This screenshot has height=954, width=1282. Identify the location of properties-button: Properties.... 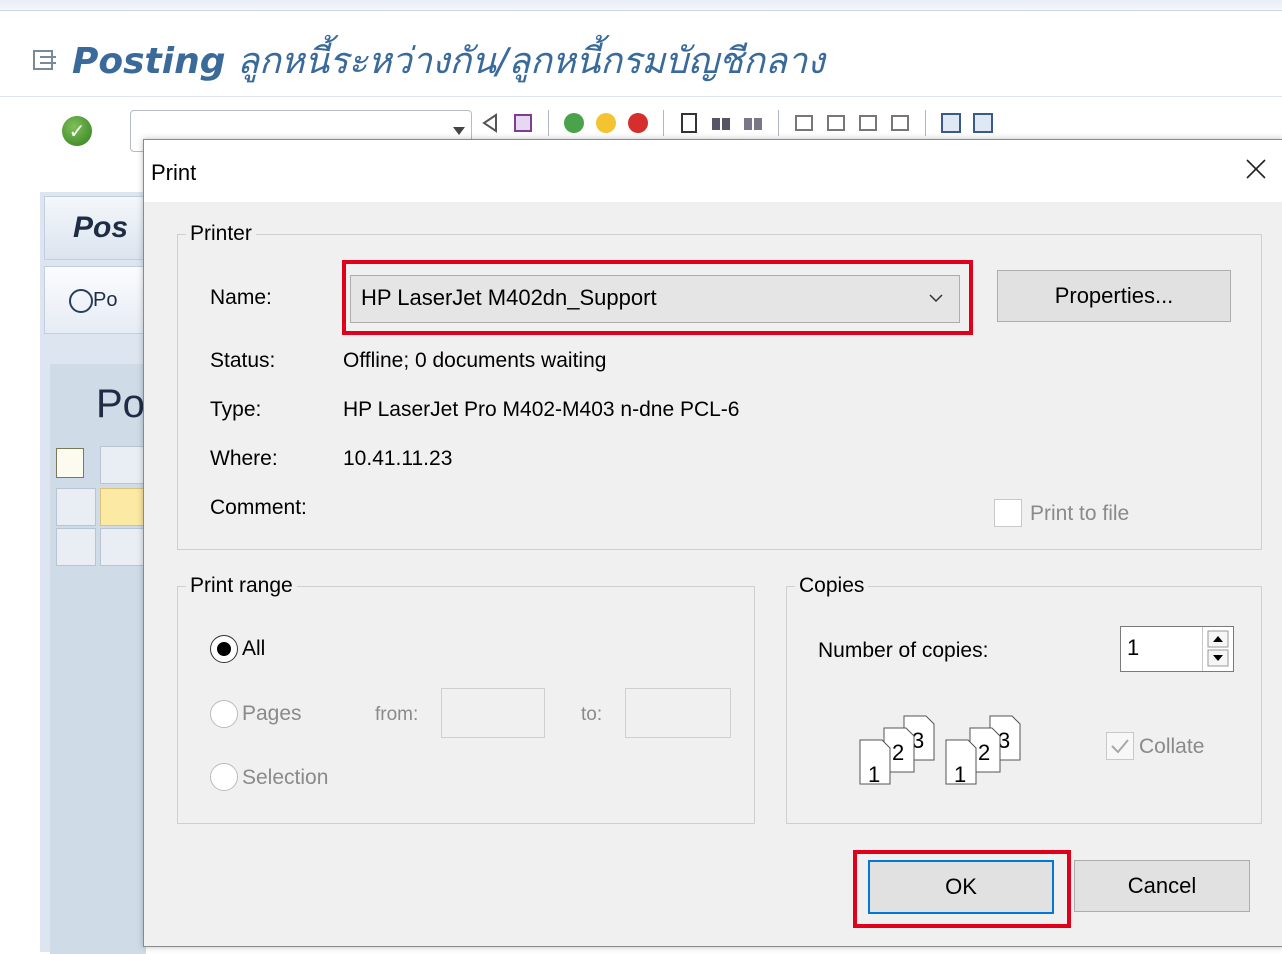
(1114, 296).